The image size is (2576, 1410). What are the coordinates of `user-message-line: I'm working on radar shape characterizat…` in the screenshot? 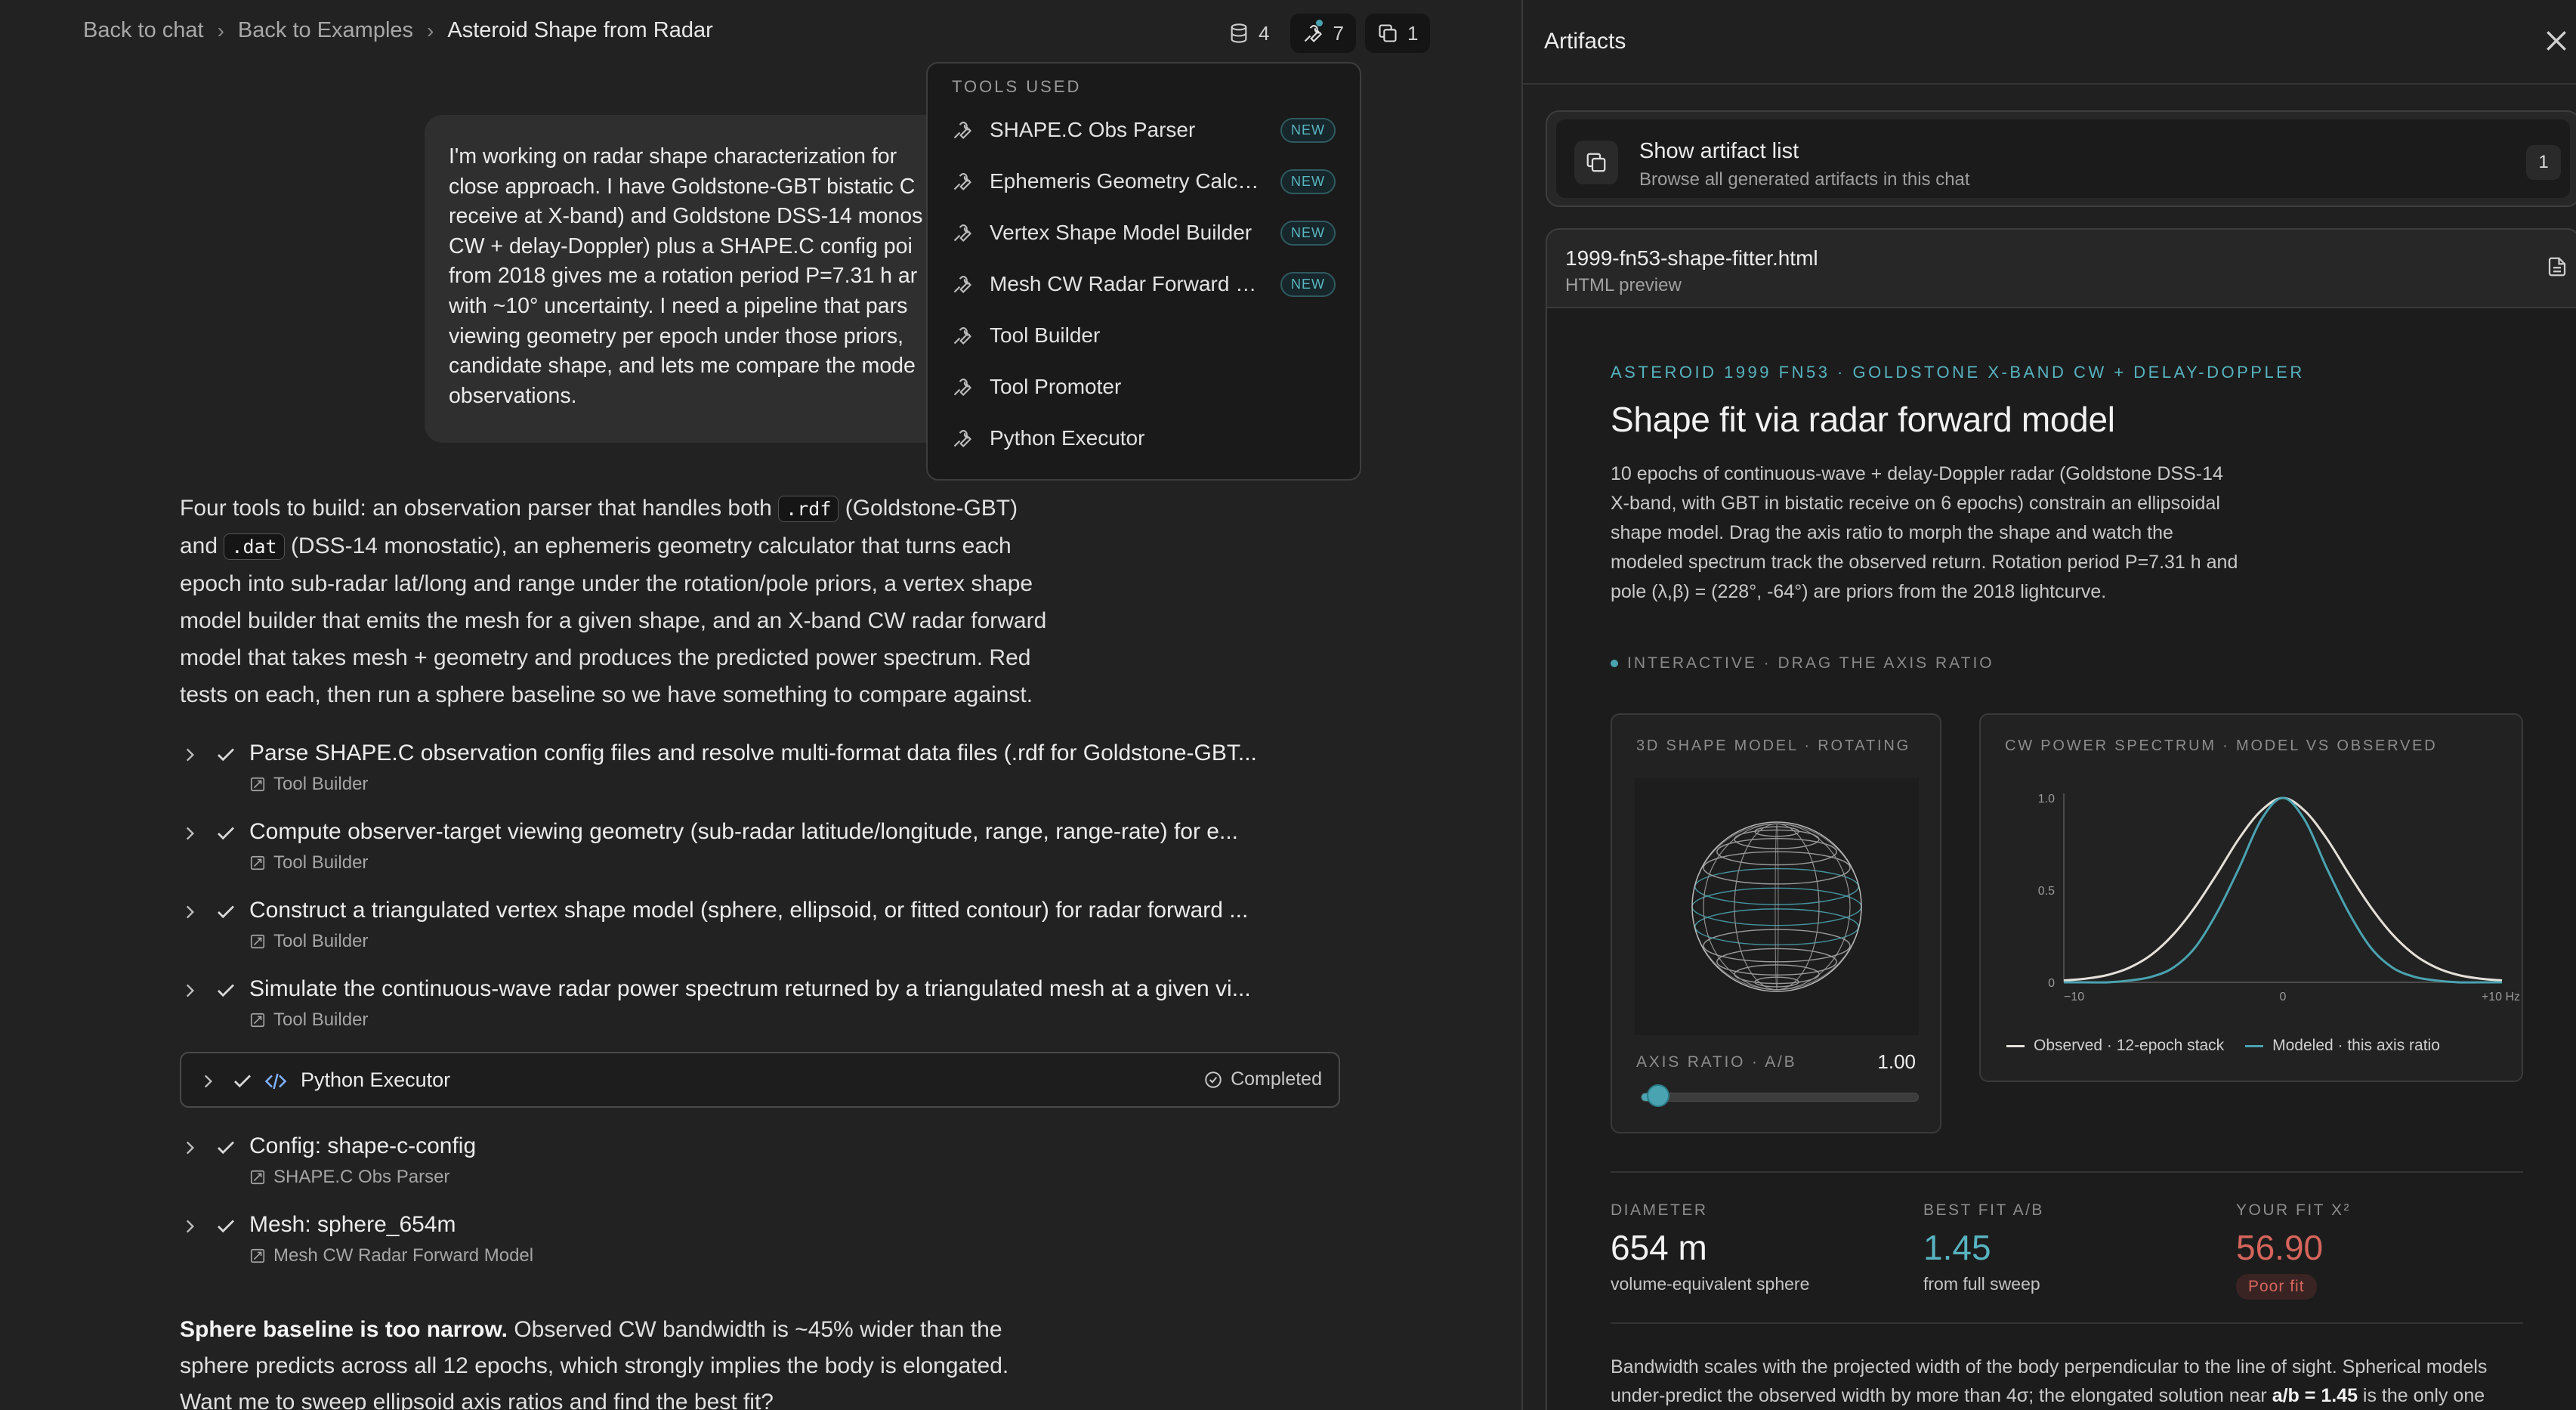 It's located at (673, 156).